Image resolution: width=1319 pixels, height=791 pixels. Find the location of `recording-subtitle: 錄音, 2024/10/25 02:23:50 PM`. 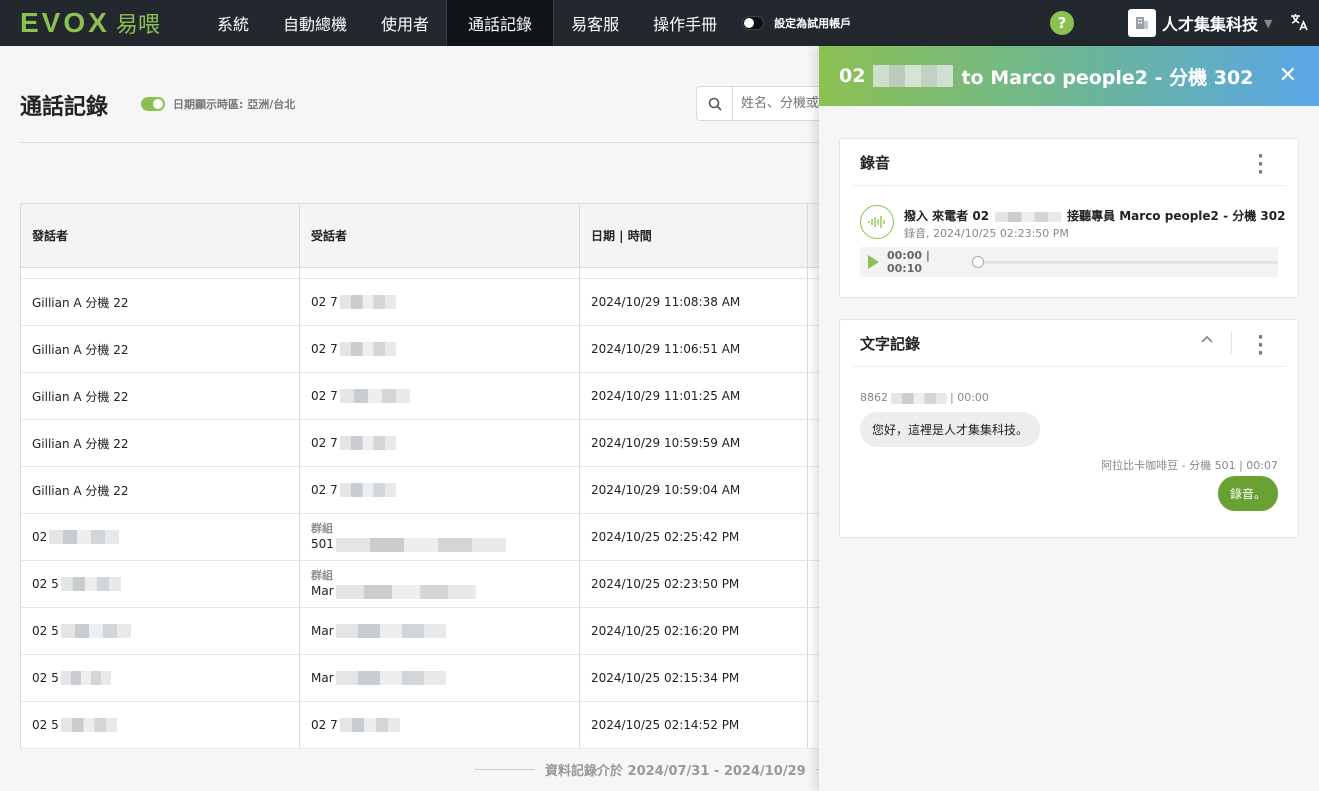

recording-subtitle: 錄音, 2024/10/25 02:23:50 PM is located at coordinates (986, 233).